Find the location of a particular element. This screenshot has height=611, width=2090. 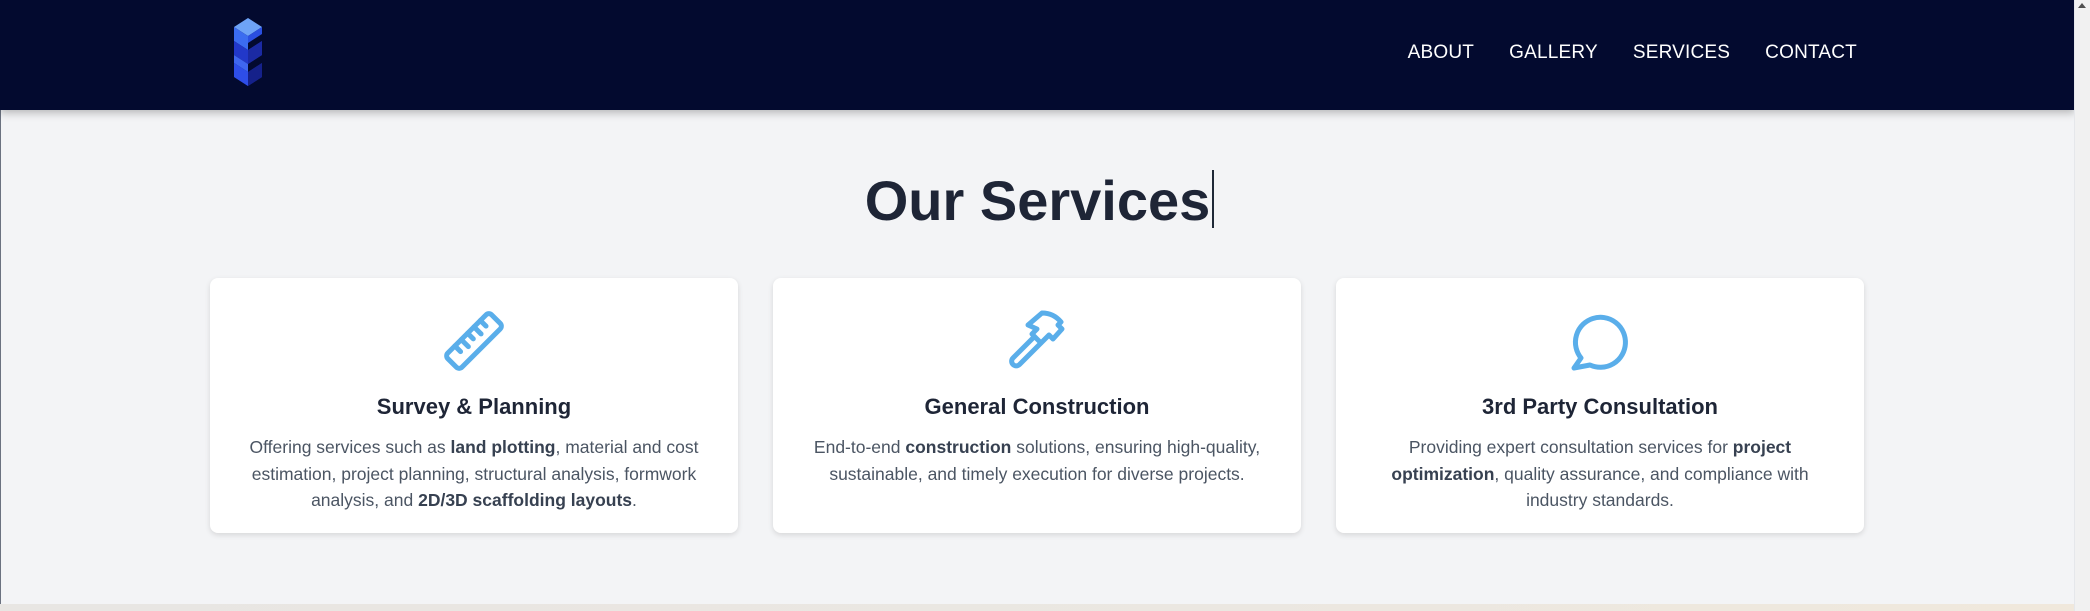

services-title-text: Our Services is located at coordinates (1039, 201).